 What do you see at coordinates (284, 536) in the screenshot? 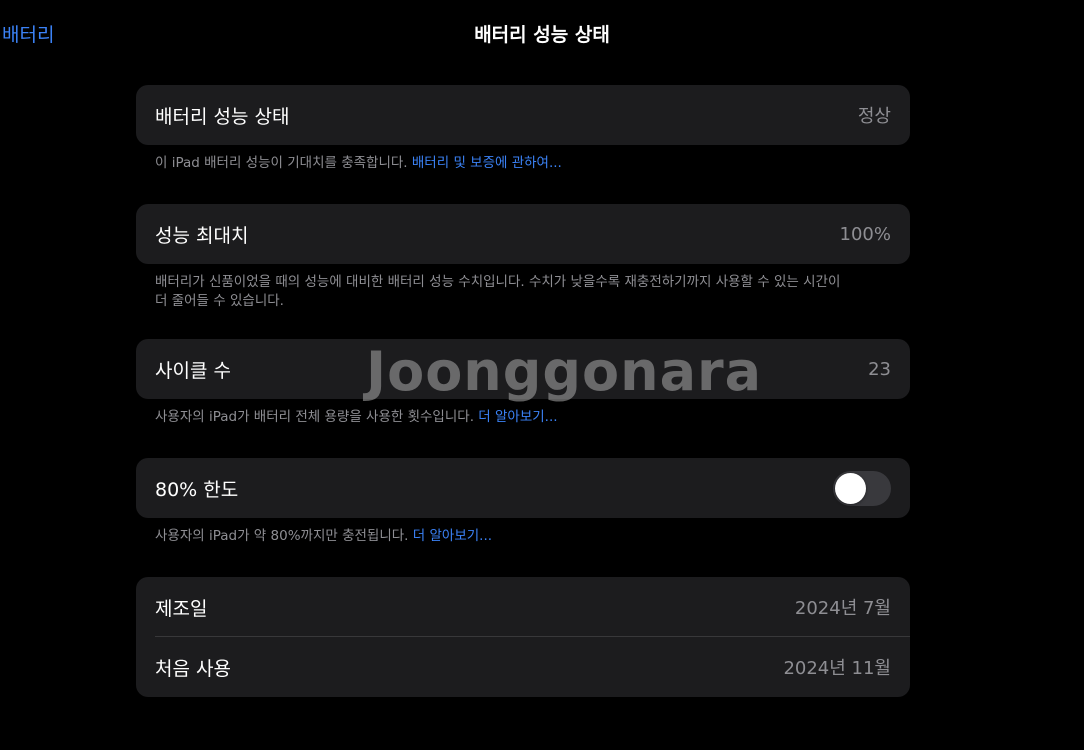
I see `limit-80-footnote-text: 사용자의 iPad가 약 80%까지만 충전됩니다.` at bounding box center [284, 536].